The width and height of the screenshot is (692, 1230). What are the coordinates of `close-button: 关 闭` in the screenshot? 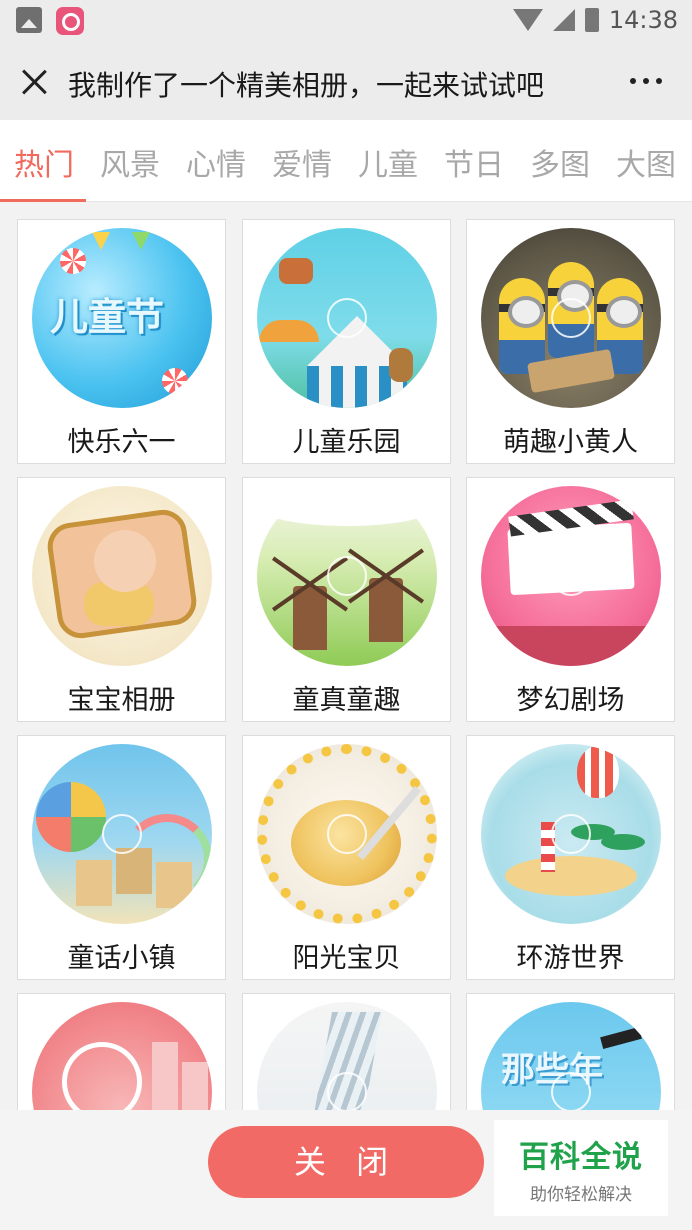 It's located at (346, 1162).